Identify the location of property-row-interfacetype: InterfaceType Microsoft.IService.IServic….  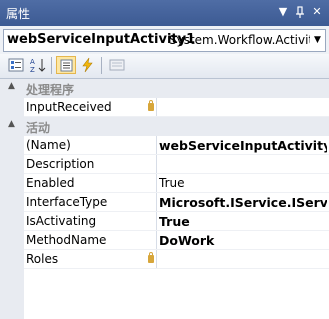
(164, 202).